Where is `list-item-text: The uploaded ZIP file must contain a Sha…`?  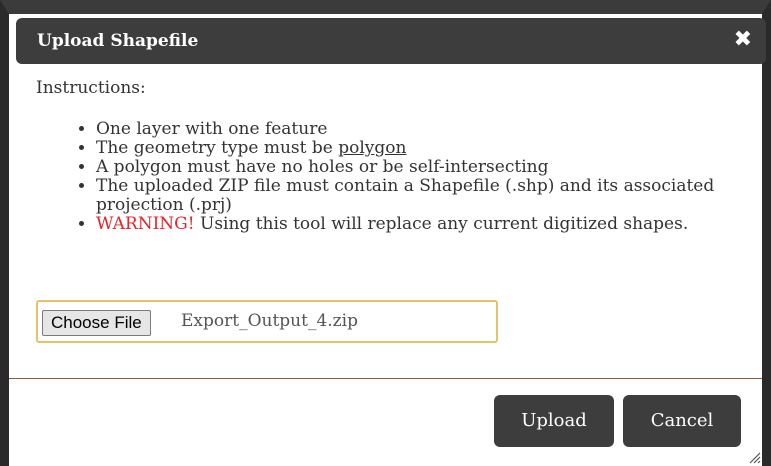
list-item-text: The uploaded ZIP file must contain a Sha… is located at coordinates (405, 195).